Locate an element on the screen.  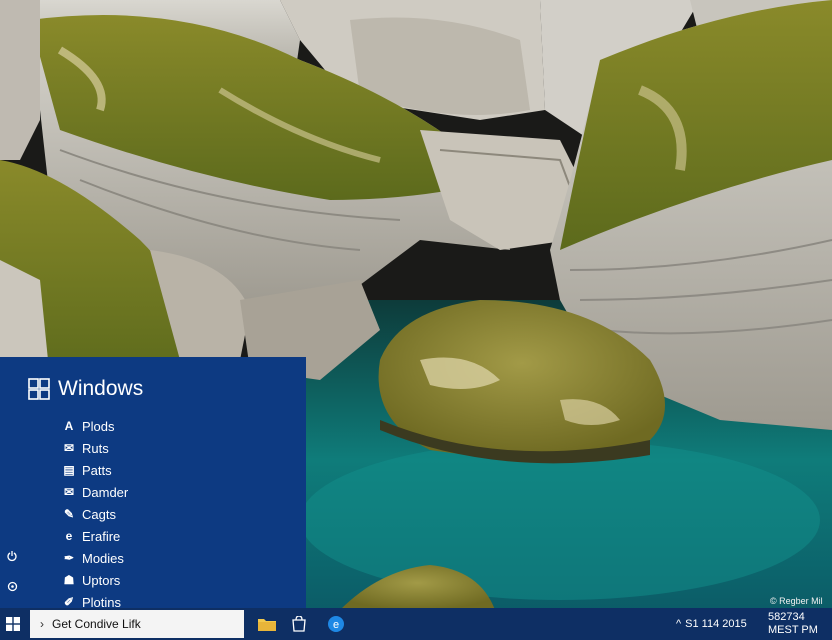
menu-item-label: Uptors is located at coordinates (101, 580).